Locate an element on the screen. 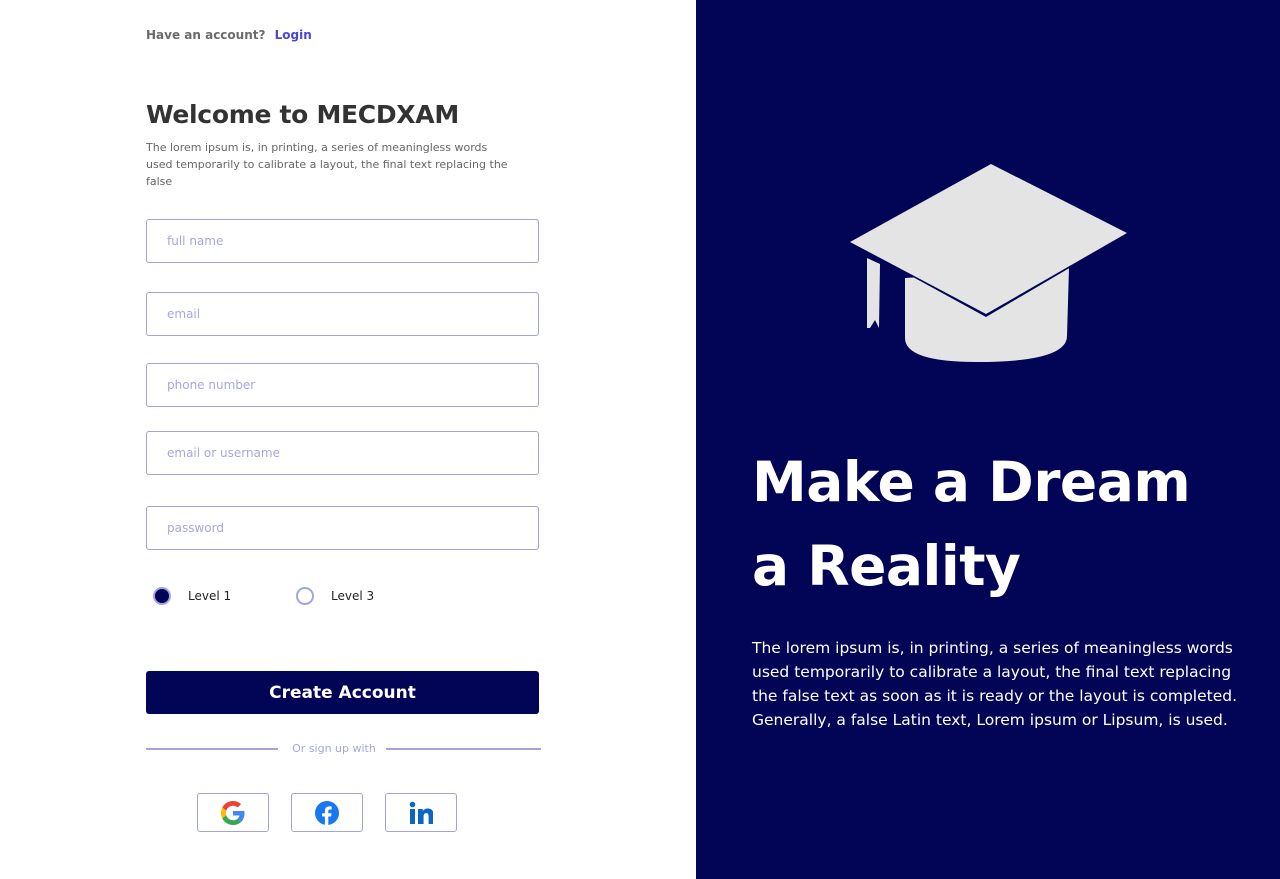 The image size is (1280, 879). radio-checked-icon is located at coordinates (162, 596).